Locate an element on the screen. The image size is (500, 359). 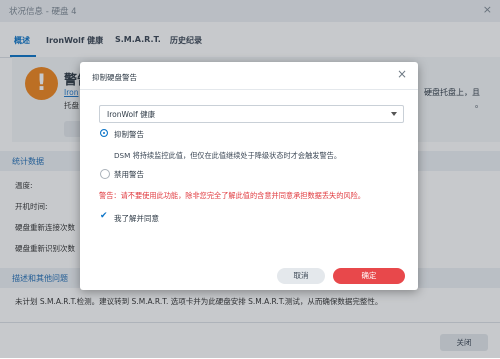
agree-checkbox-label: 我了解并同意 is located at coordinates (136, 218).